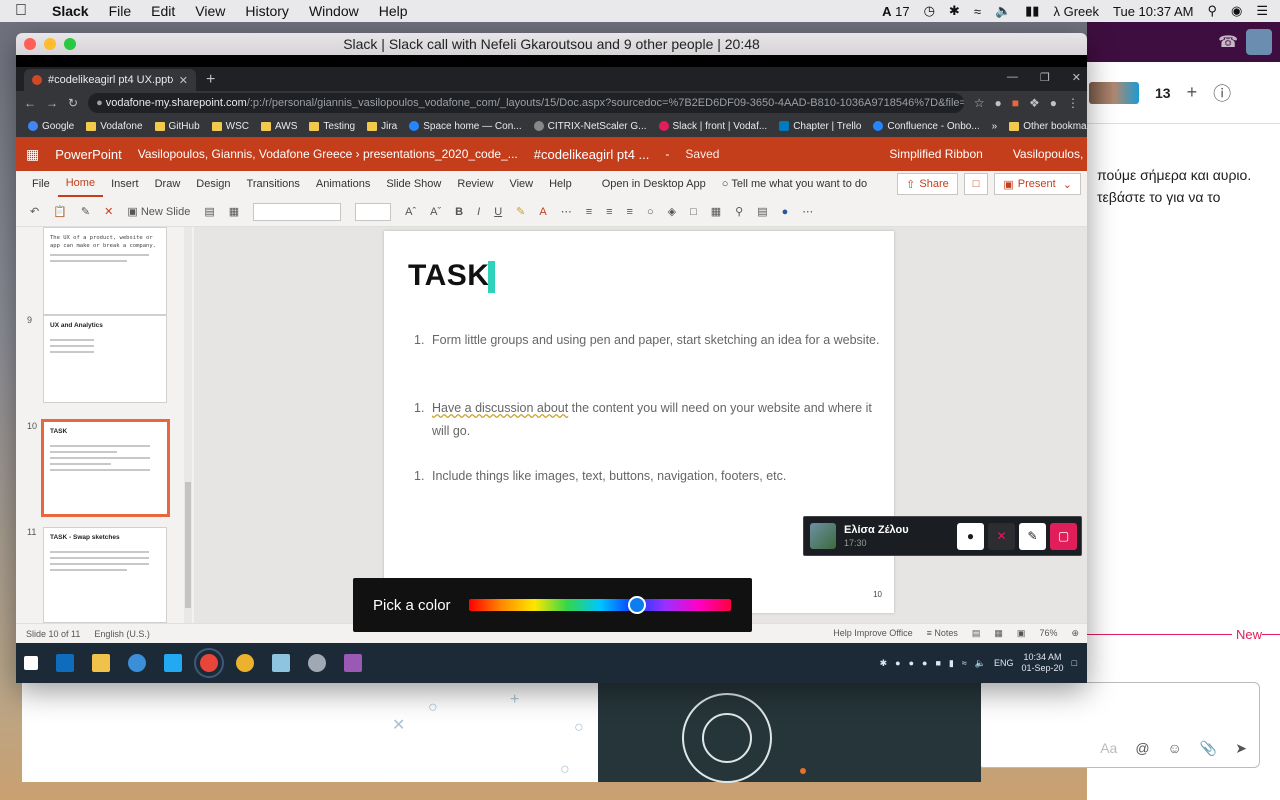 The image size is (1280, 800). What do you see at coordinates (30, 44) in the screenshot?
I see `close-window-button` at bounding box center [30, 44].